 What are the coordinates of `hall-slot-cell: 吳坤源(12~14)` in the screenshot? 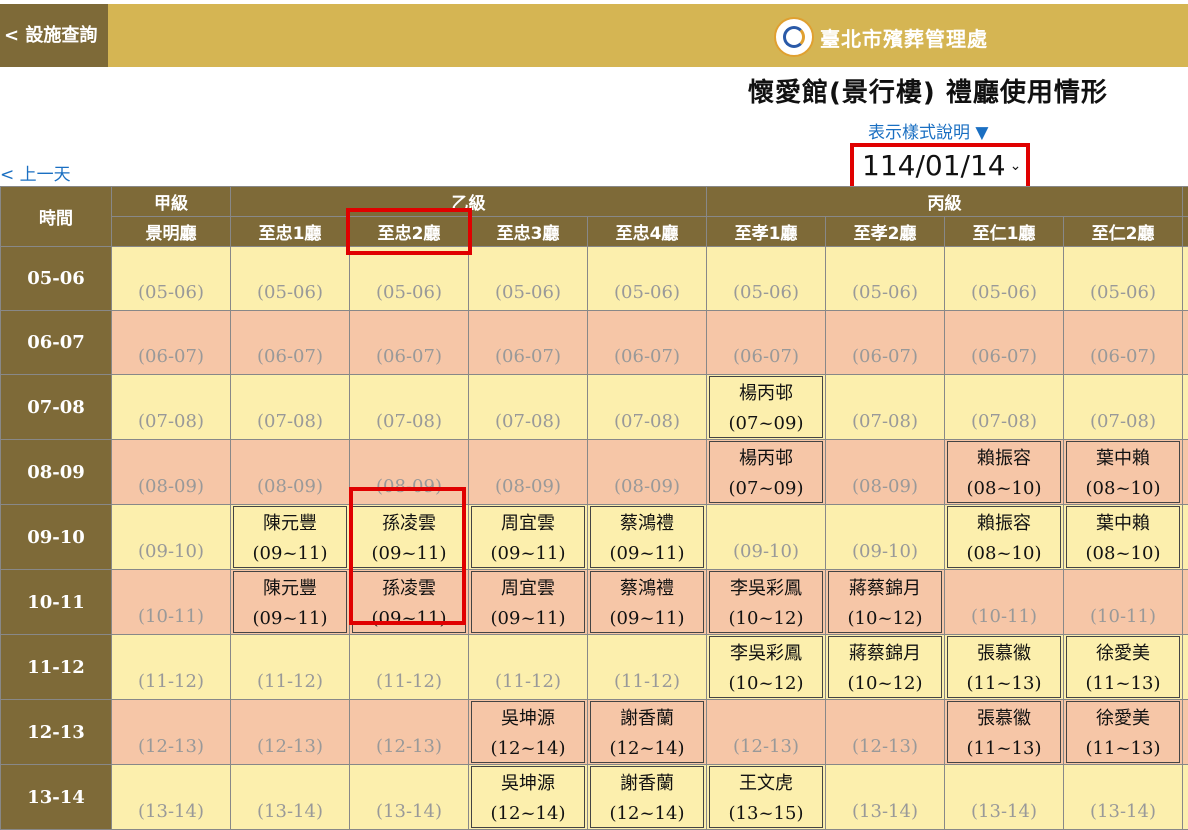 It's located at (528, 732).